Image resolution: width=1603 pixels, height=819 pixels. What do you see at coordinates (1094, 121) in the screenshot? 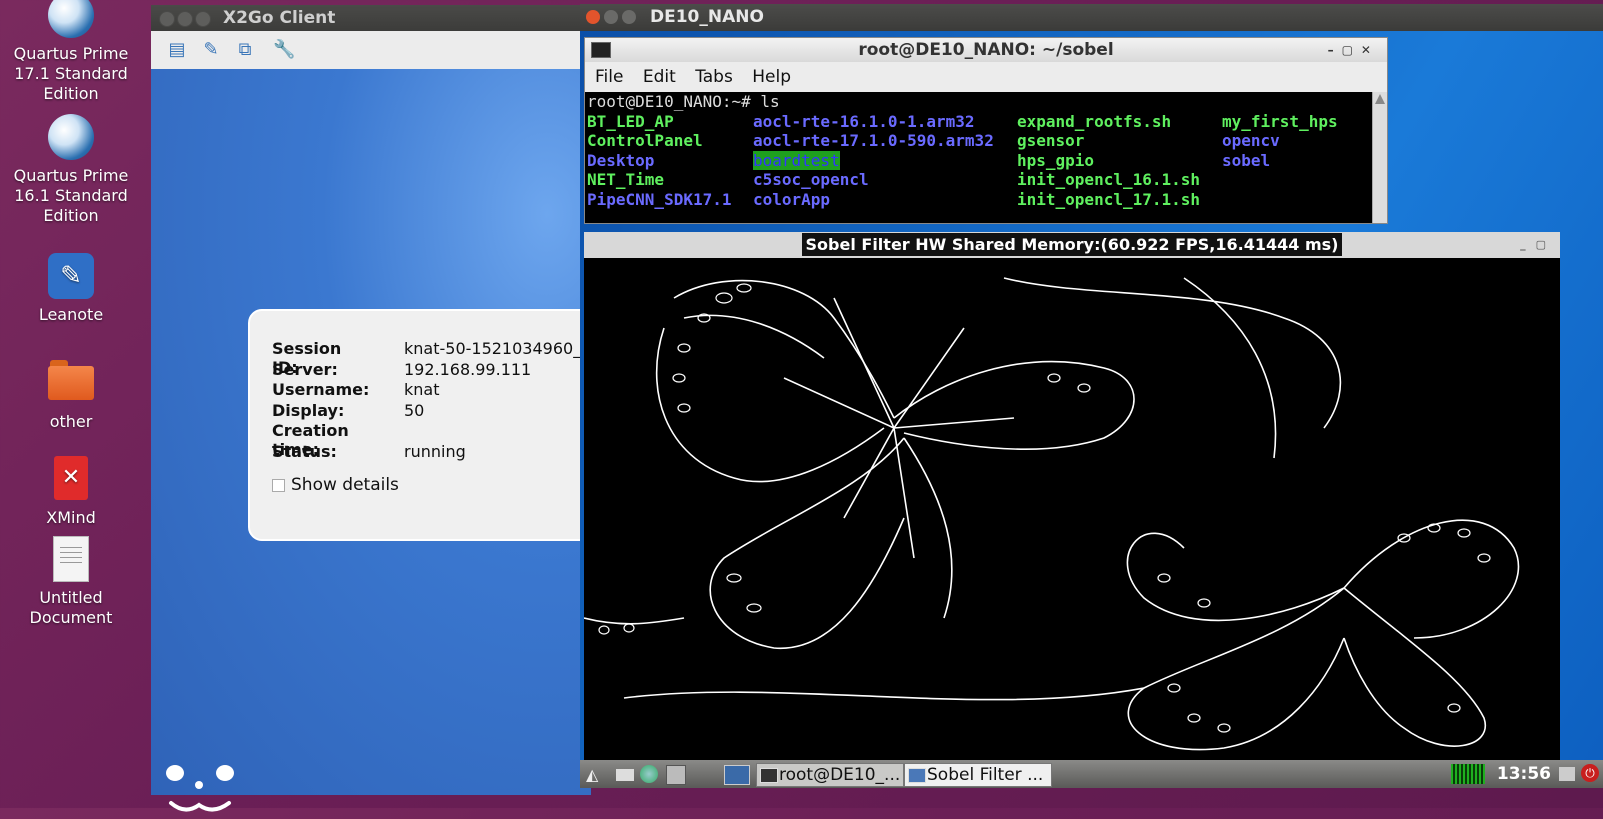
I see `ls-entry: expand_rootfs.sh` at bounding box center [1094, 121].